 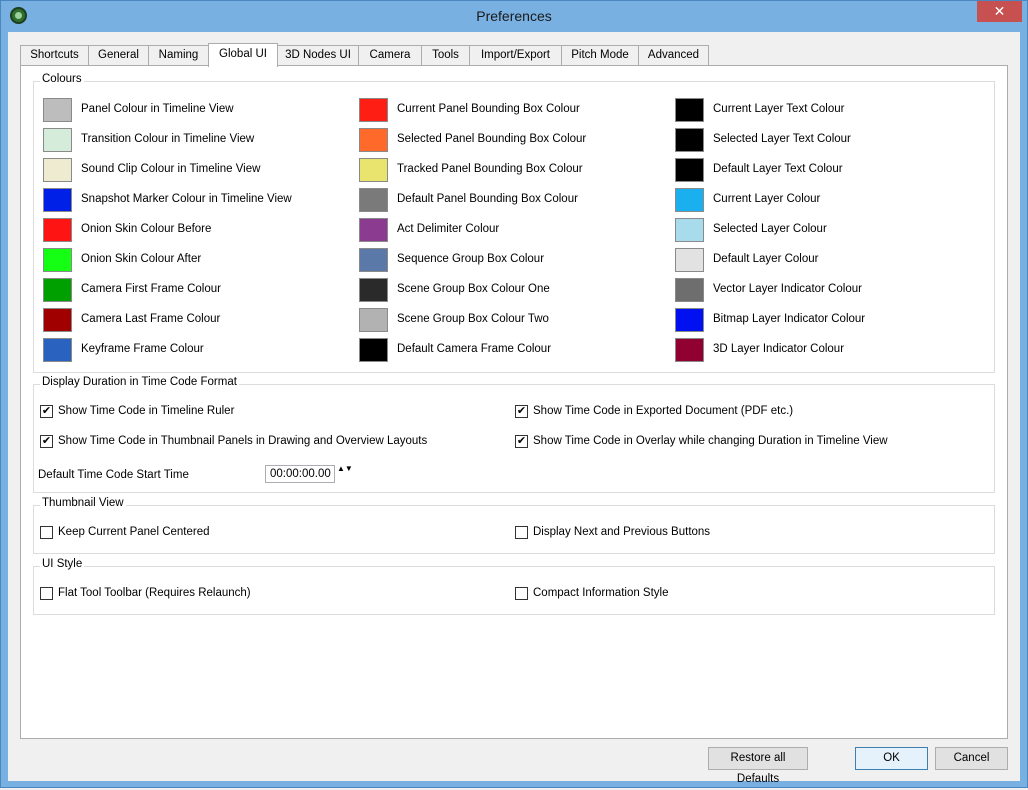 I want to click on tab-camera: Camera, so click(x=390, y=55).